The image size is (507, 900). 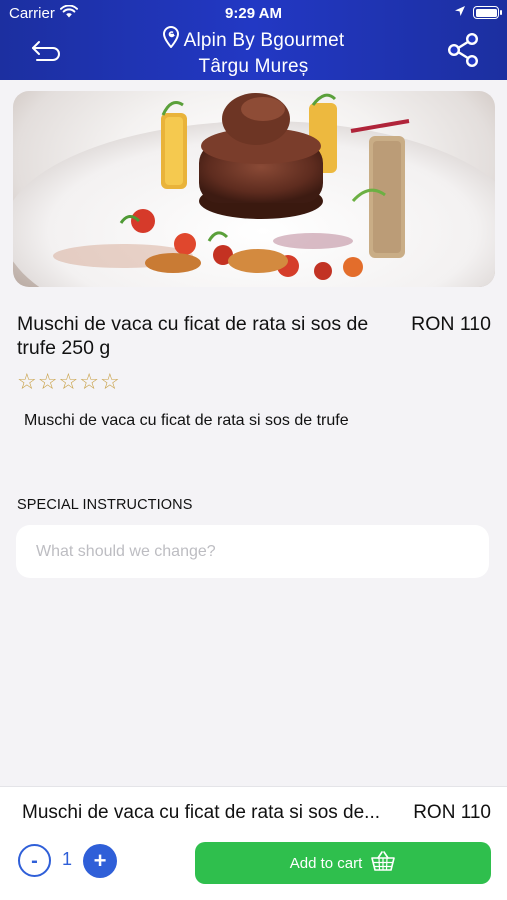 What do you see at coordinates (264, 40) in the screenshot?
I see `restaurant-name: Alpin By Bgourmet` at bounding box center [264, 40].